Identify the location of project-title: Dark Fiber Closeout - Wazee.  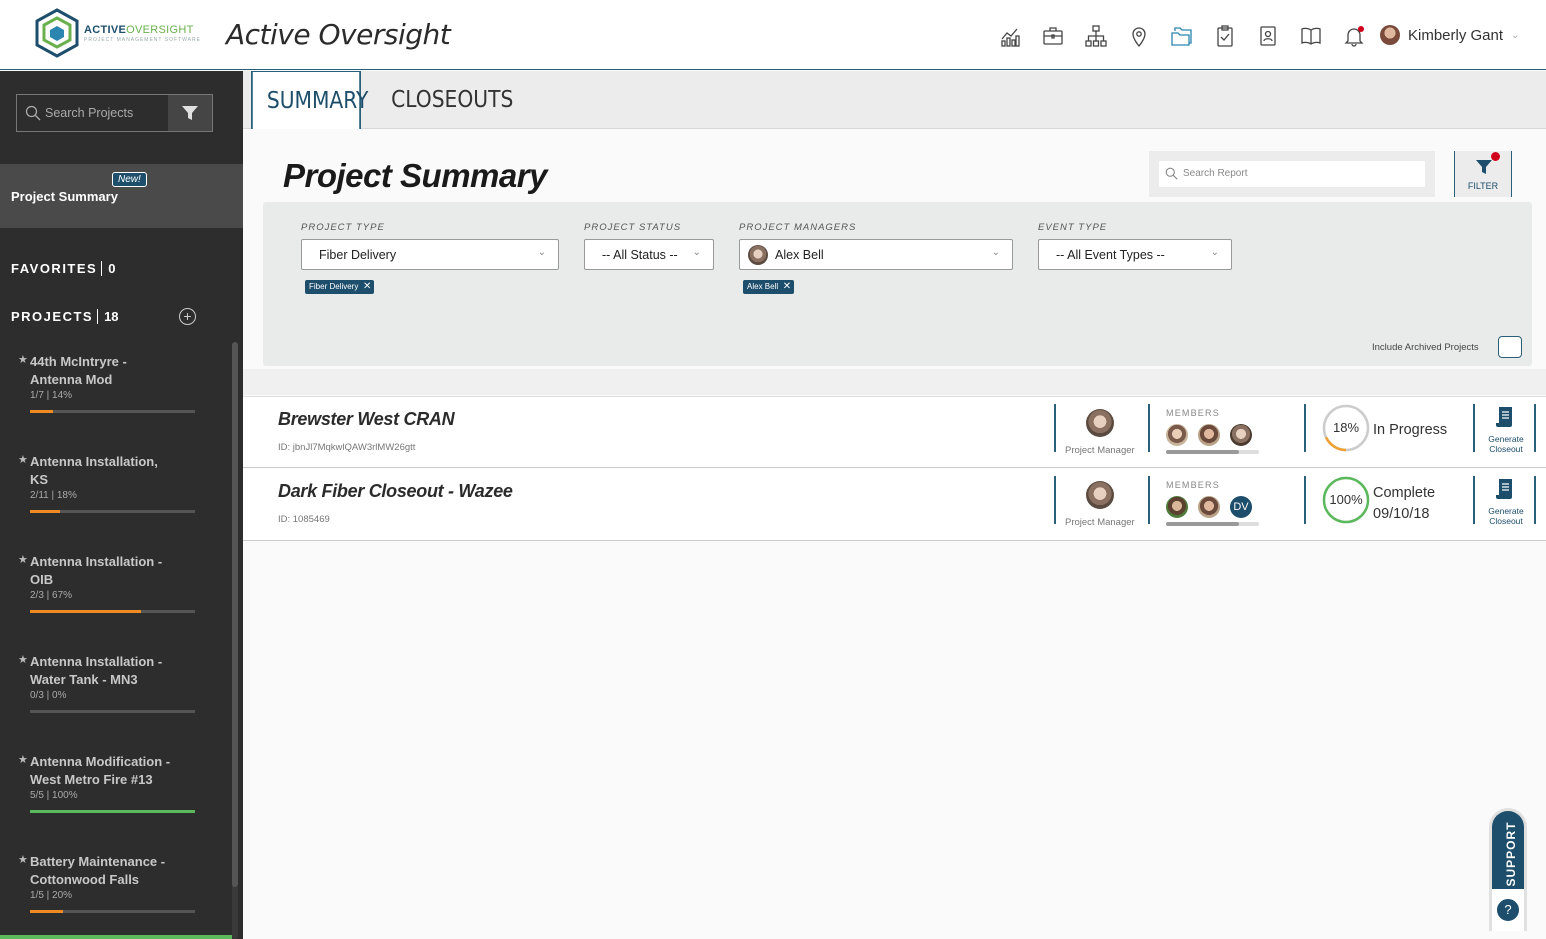
(395, 491).